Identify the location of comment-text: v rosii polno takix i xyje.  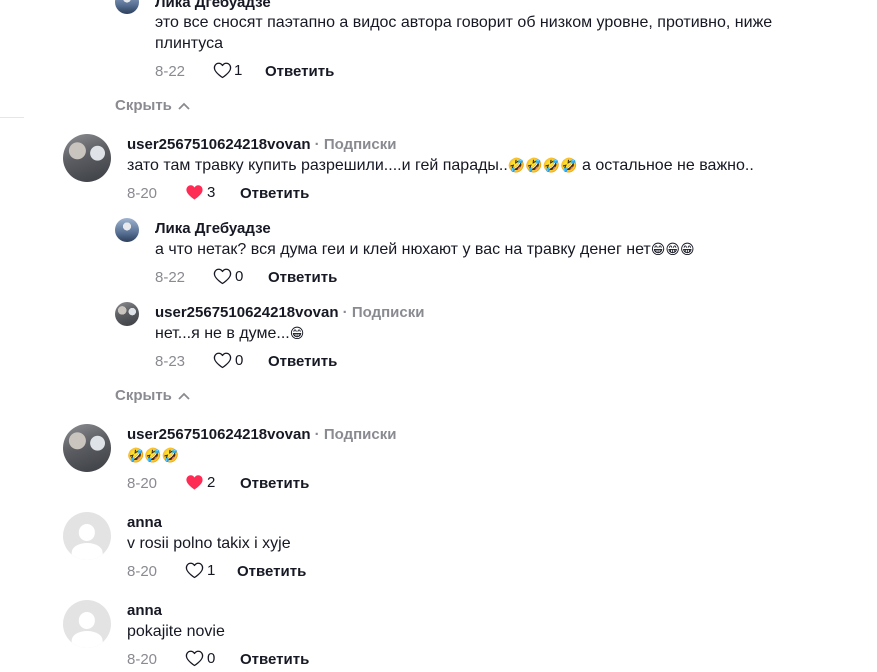
(209, 543).